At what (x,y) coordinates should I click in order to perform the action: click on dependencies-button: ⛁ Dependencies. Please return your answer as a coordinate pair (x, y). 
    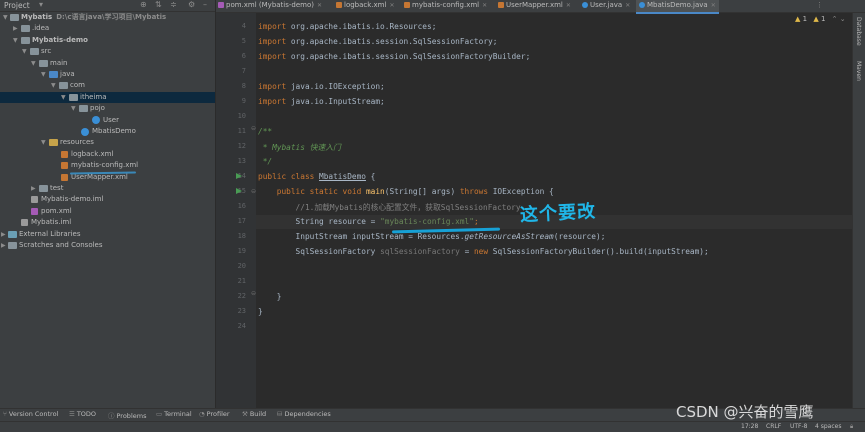
    Looking at the image, I should click on (304, 414).